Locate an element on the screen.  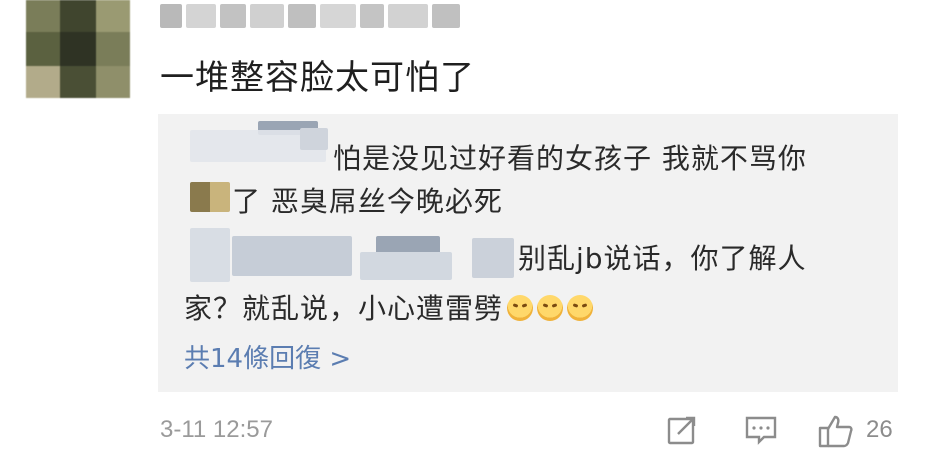
user-avatar is located at coordinates (78, 49).